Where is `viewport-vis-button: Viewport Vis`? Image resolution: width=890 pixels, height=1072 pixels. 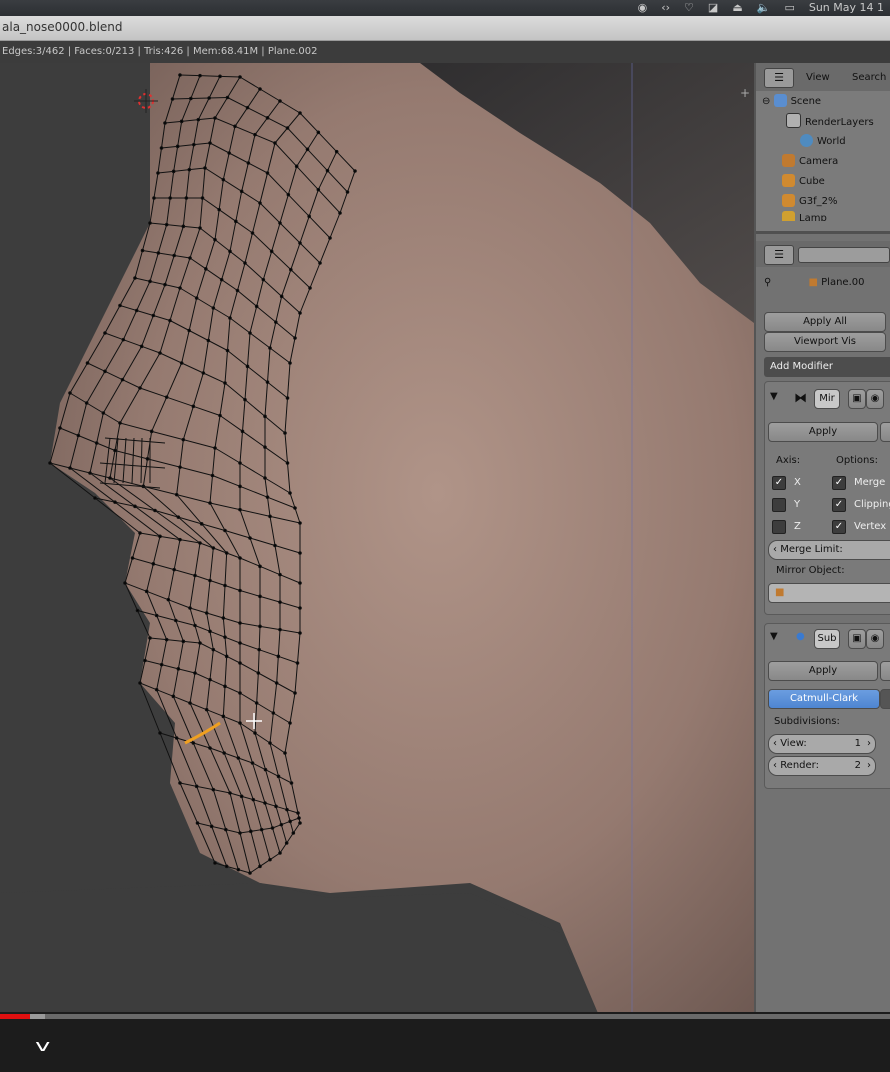
viewport-vis-button: Viewport Vis is located at coordinates (825, 342).